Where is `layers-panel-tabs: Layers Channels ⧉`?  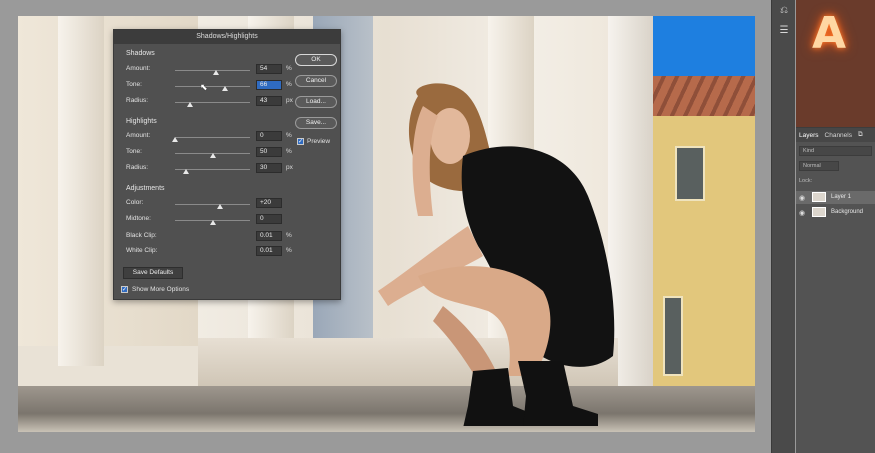 layers-panel-tabs: Layers Channels ⧉ is located at coordinates (835, 135).